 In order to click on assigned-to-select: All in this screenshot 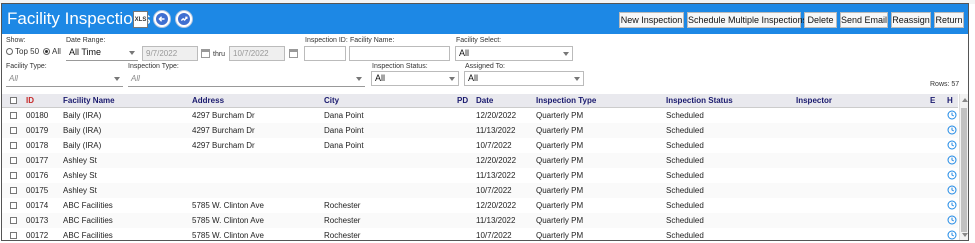, I will do `click(524, 78)`.